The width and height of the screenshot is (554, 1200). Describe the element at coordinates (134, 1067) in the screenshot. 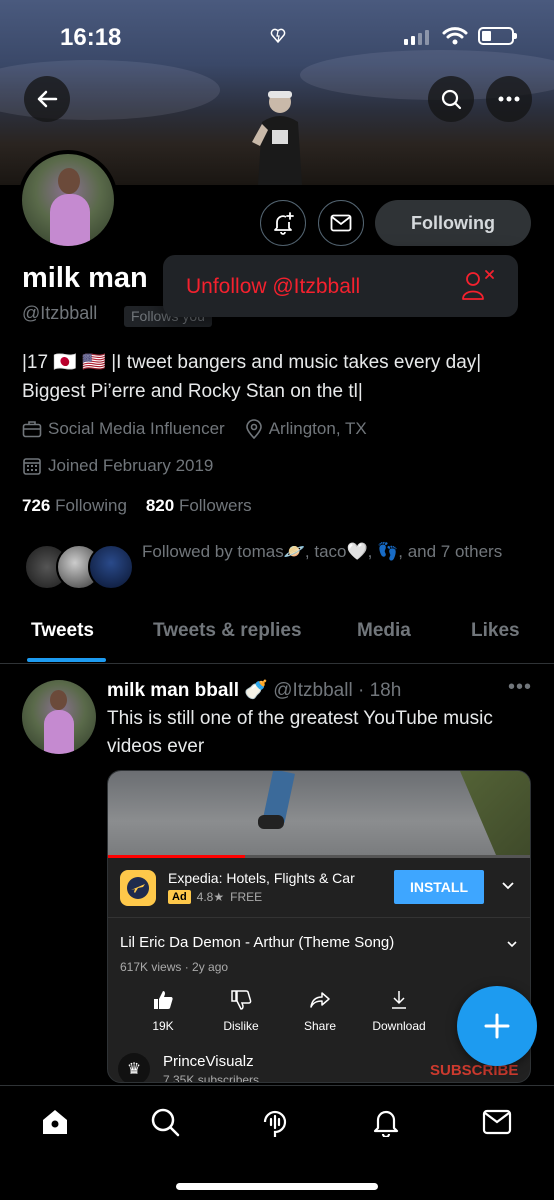

I see `crown-icon: ♛` at that location.